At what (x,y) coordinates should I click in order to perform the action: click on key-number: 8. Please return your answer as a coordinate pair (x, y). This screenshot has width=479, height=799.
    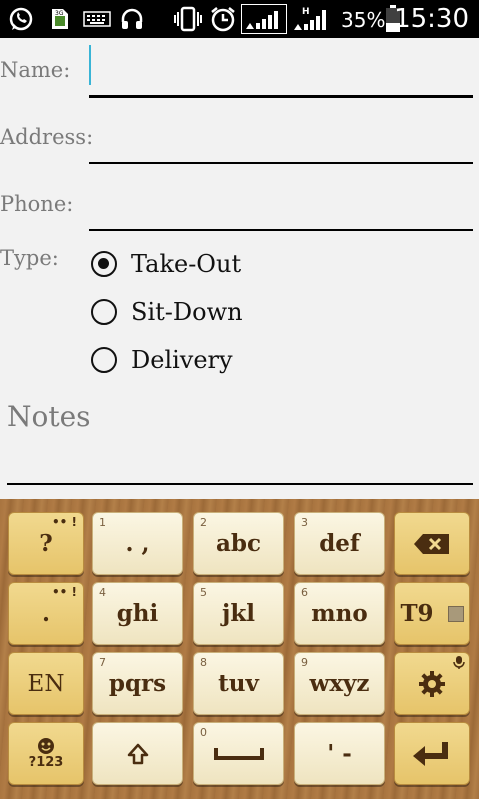
    Looking at the image, I should click on (203, 662).